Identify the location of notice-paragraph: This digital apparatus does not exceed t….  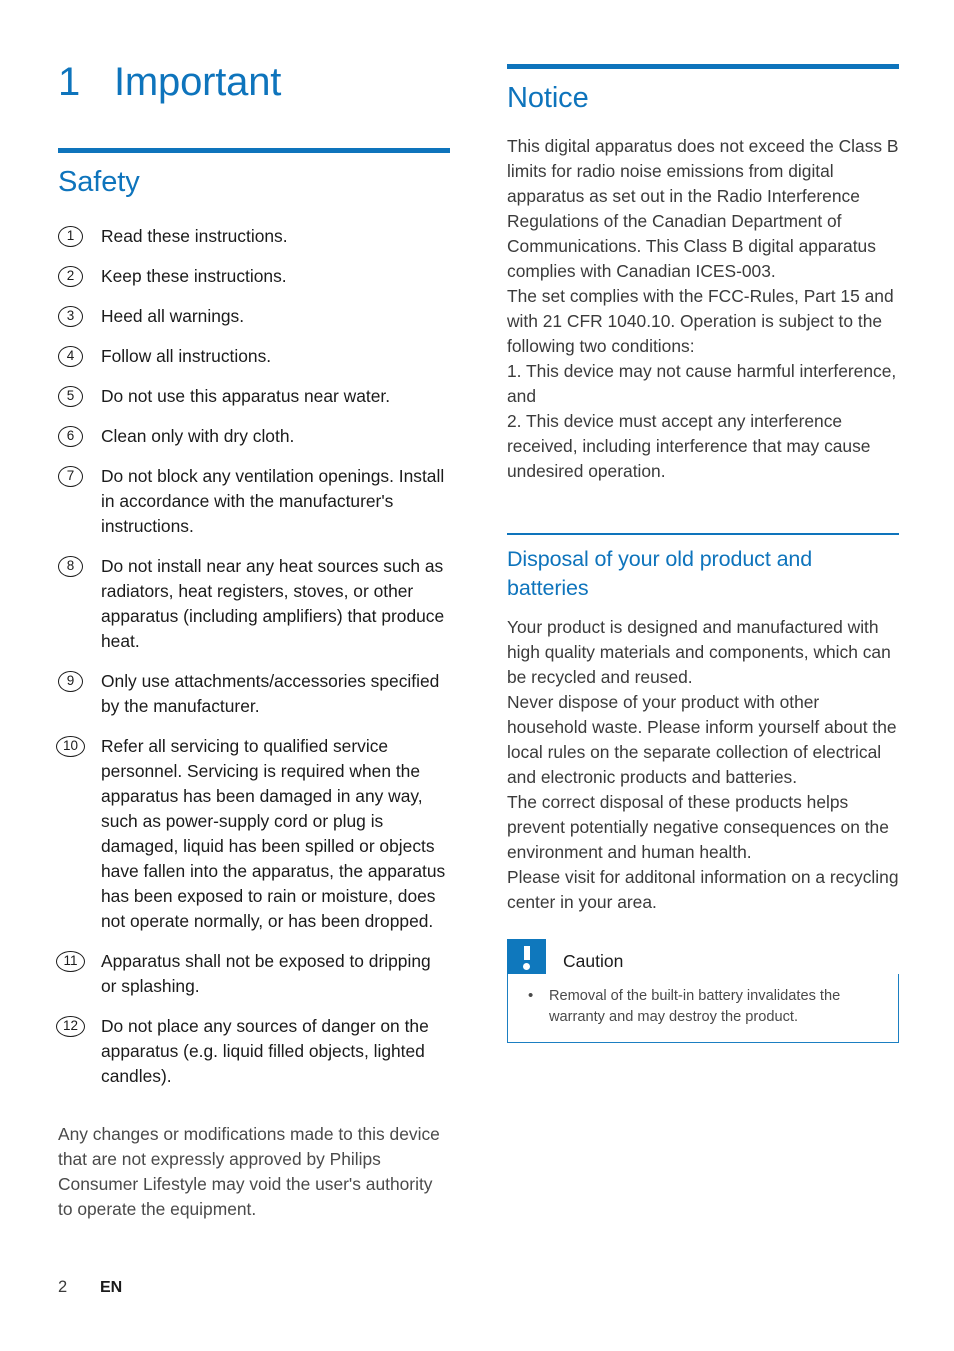
(703, 309).